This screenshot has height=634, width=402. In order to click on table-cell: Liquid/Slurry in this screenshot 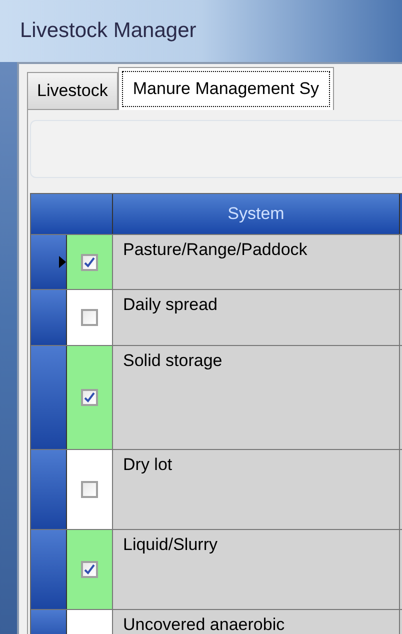, I will do `click(170, 544)`.